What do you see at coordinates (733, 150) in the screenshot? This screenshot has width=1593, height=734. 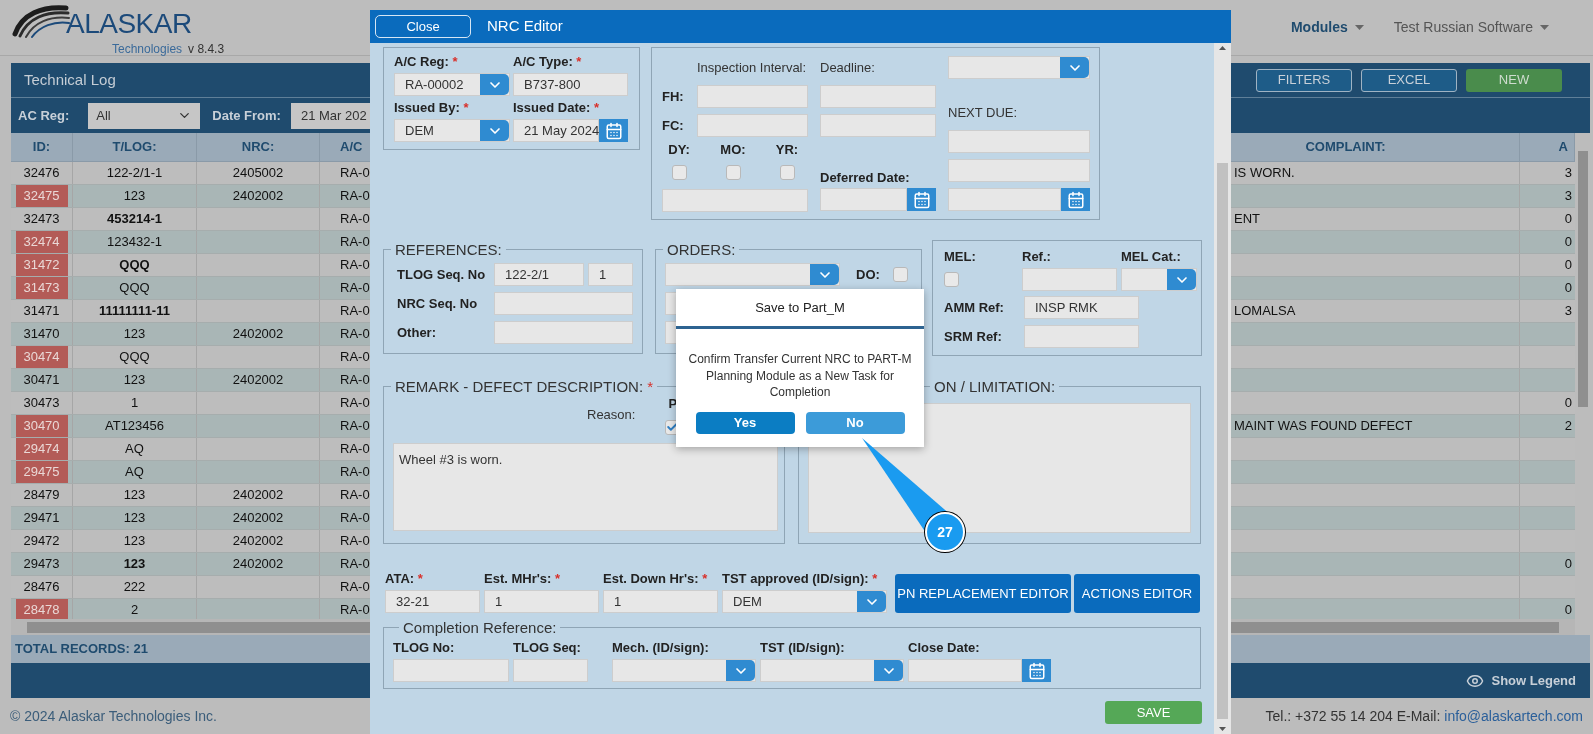 I see `field-label: MO:` at bounding box center [733, 150].